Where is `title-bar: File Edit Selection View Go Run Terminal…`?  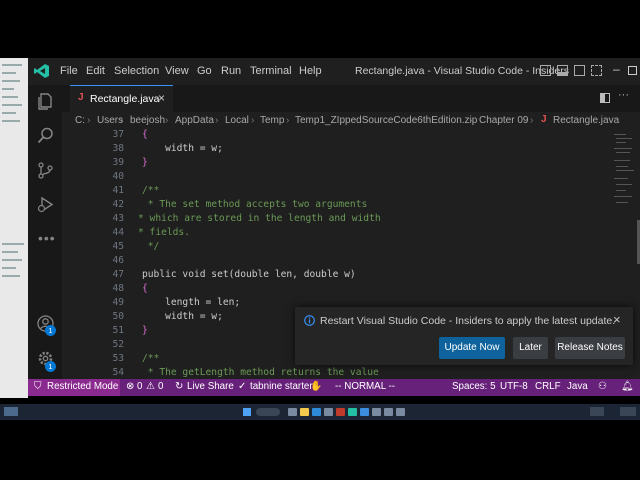
title-bar: File Edit Selection View Go Run Terminal… is located at coordinates (334, 71).